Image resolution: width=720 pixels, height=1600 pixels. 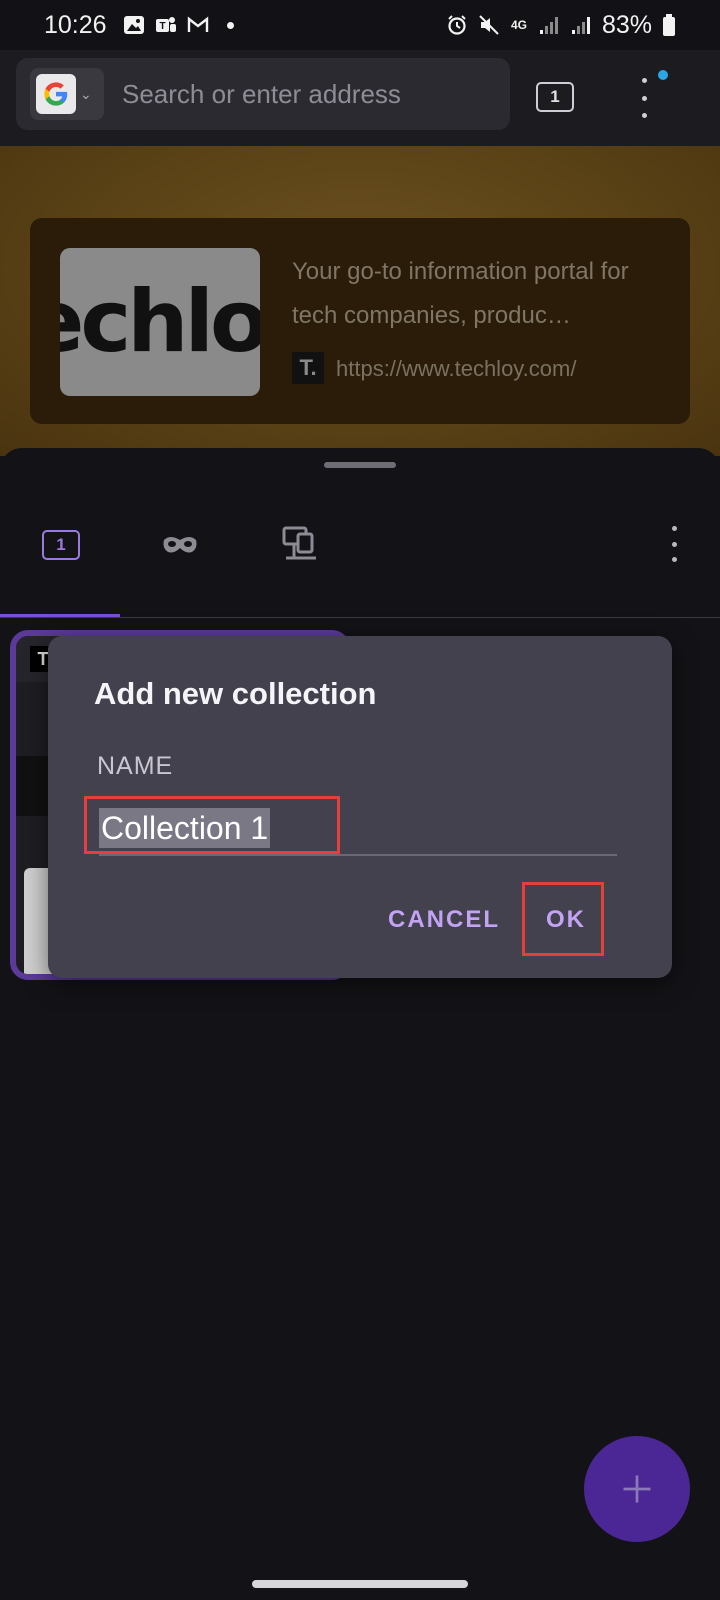 I want to click on new-tab-button, so click(x=637, y=1489).